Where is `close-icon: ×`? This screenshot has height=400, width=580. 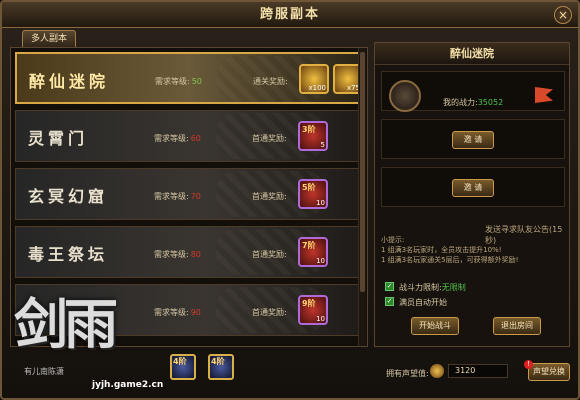 close-icon: × is located at coordinates (563, 15).